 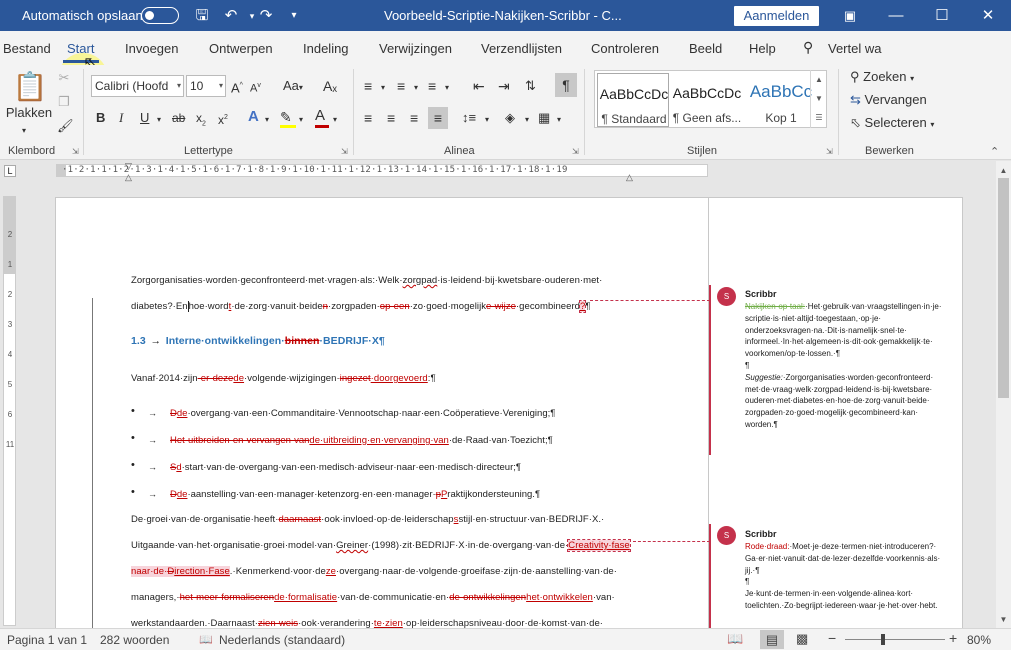 What do you see at coordinates (762, 48) in the screenshot?
I see `tab-help: Help` at bounding box center [762, 48].